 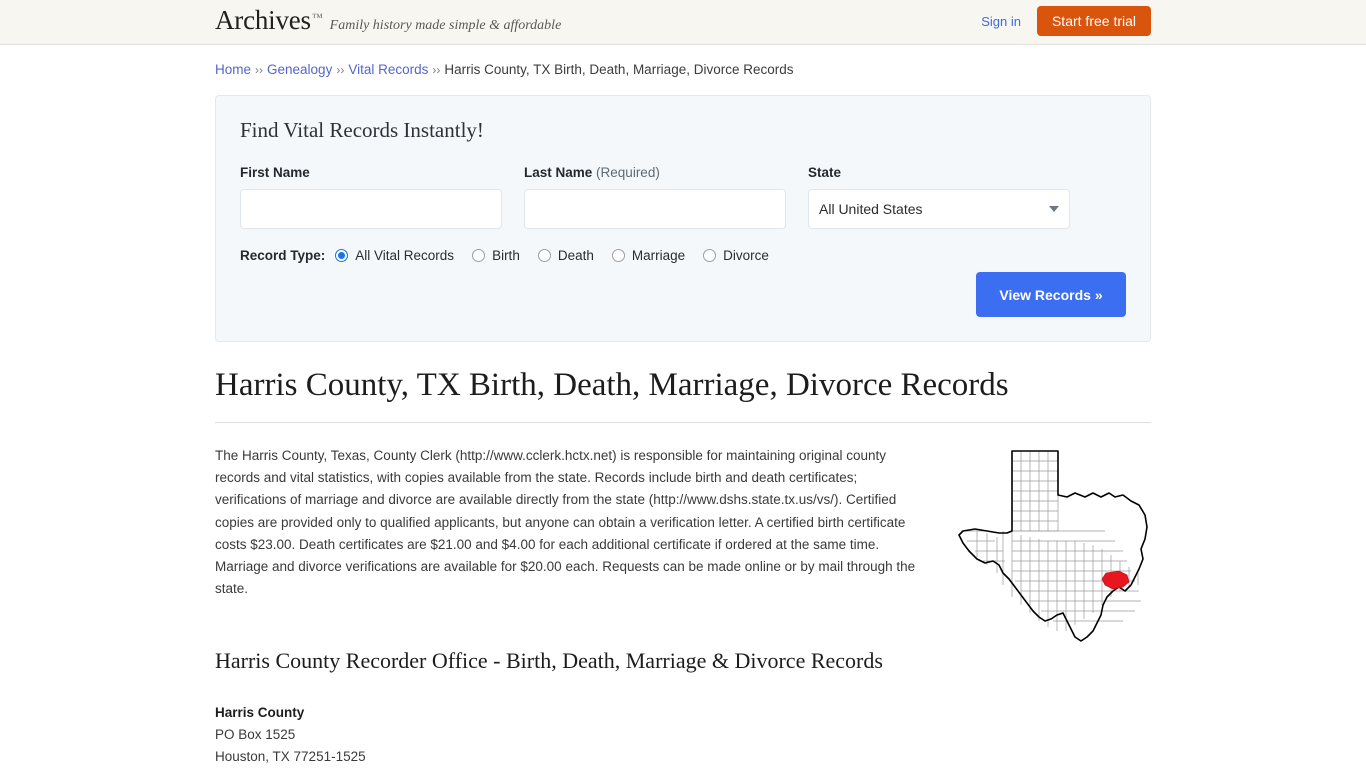 I want to click on search-panel-title: Find Vital Records Instantly!, so click(x=362, y=130).